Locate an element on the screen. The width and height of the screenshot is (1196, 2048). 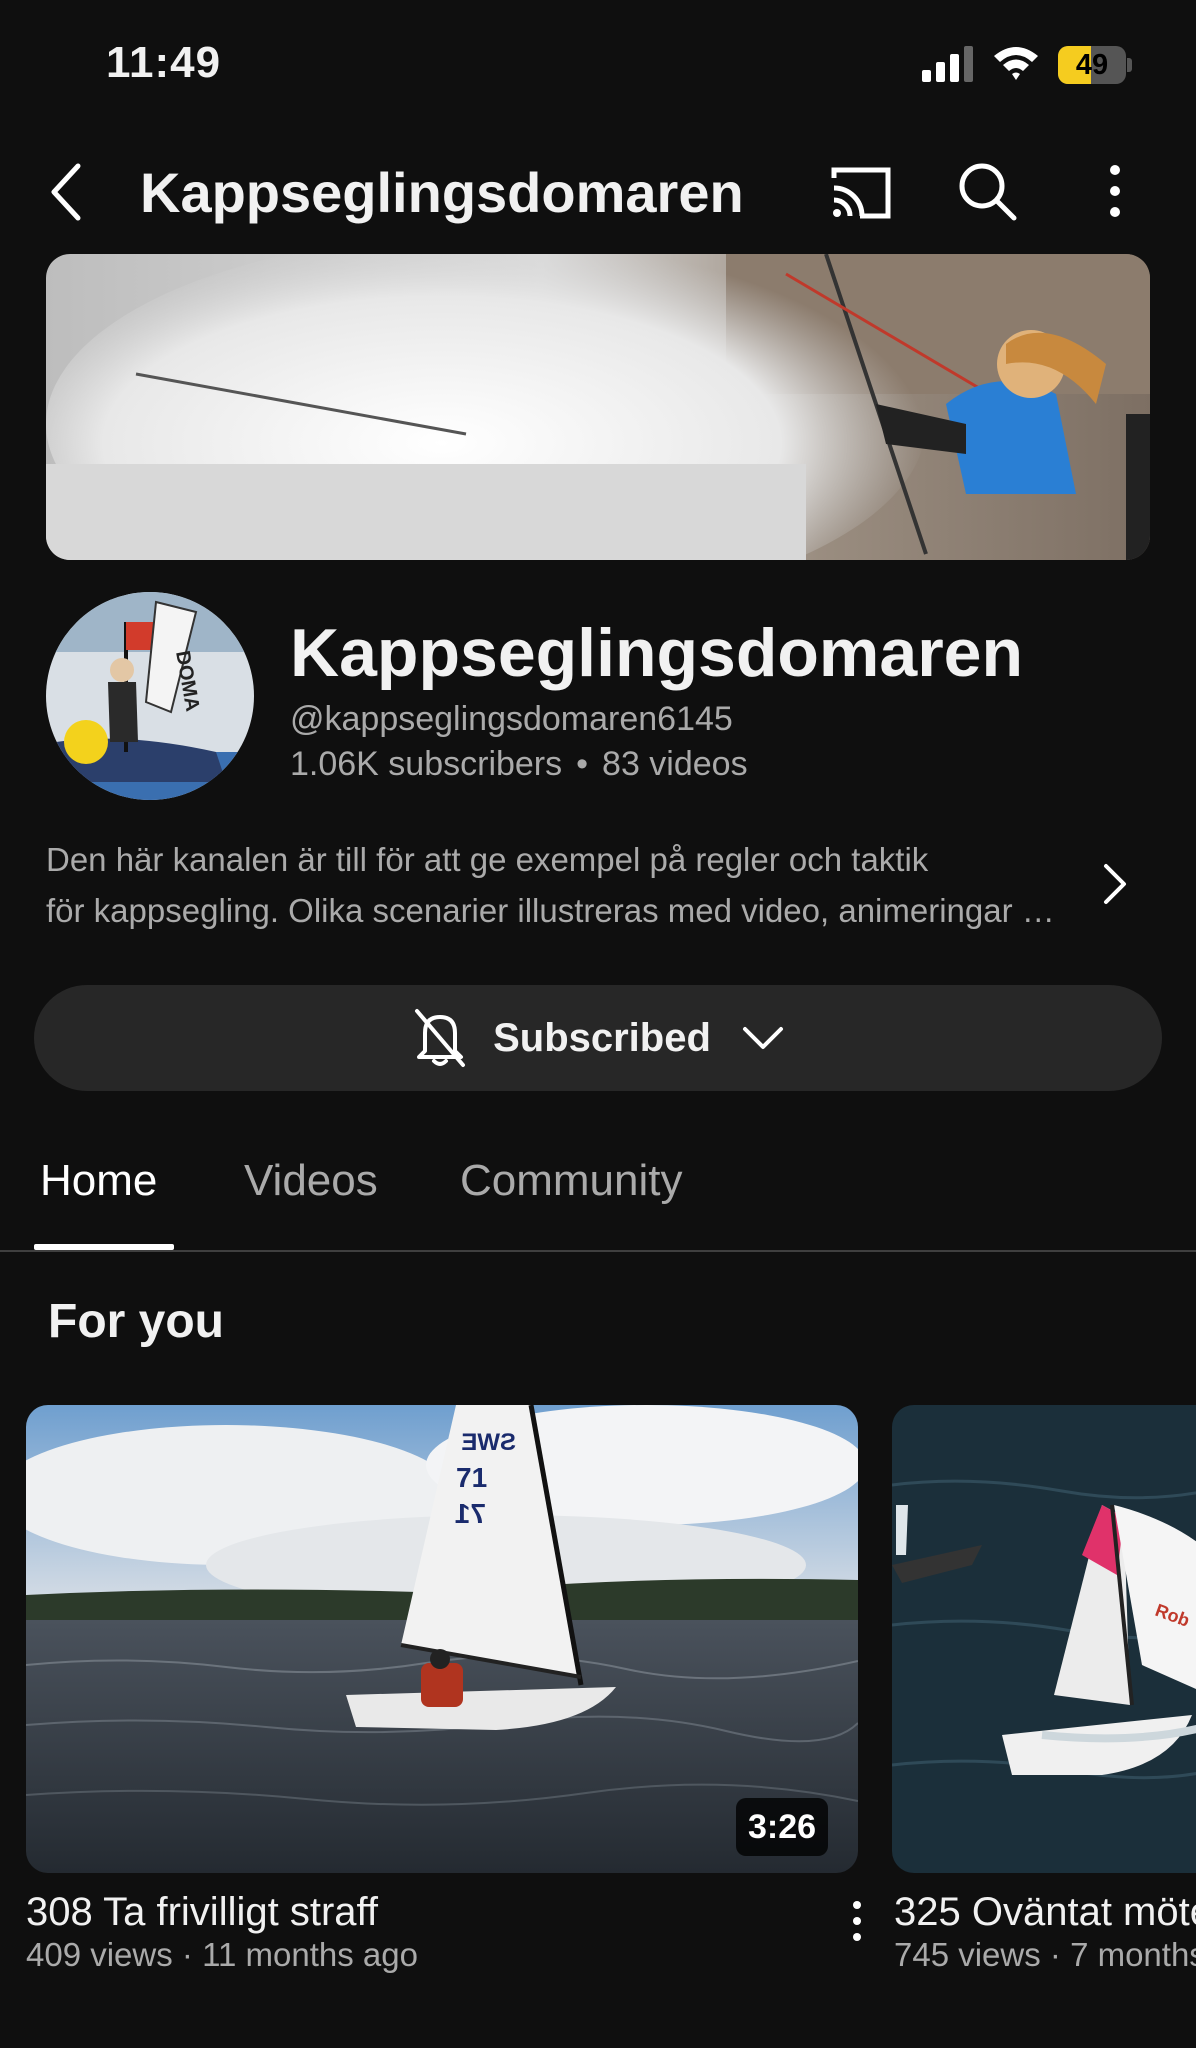
battery-icon: 49 is located at coordinates (1095, 65).